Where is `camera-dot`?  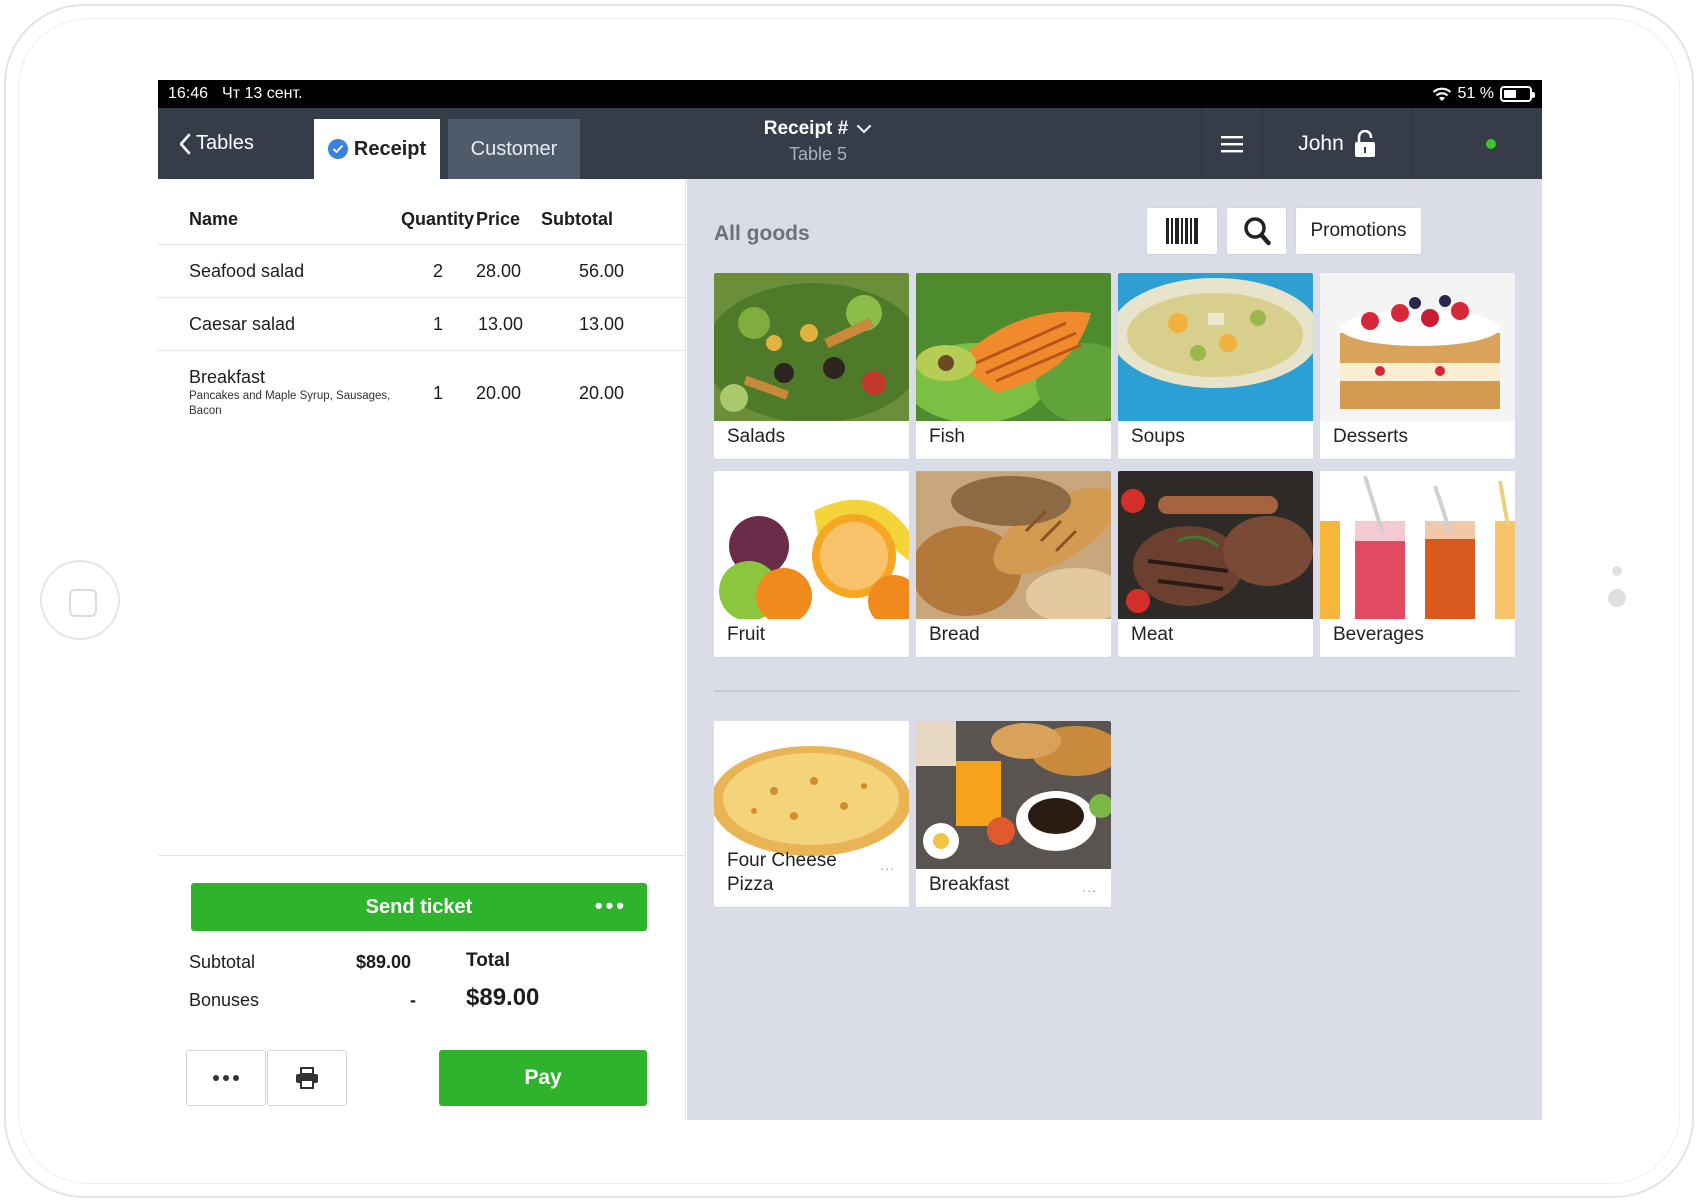 camera-dot is located at coordinates (1617, 598).